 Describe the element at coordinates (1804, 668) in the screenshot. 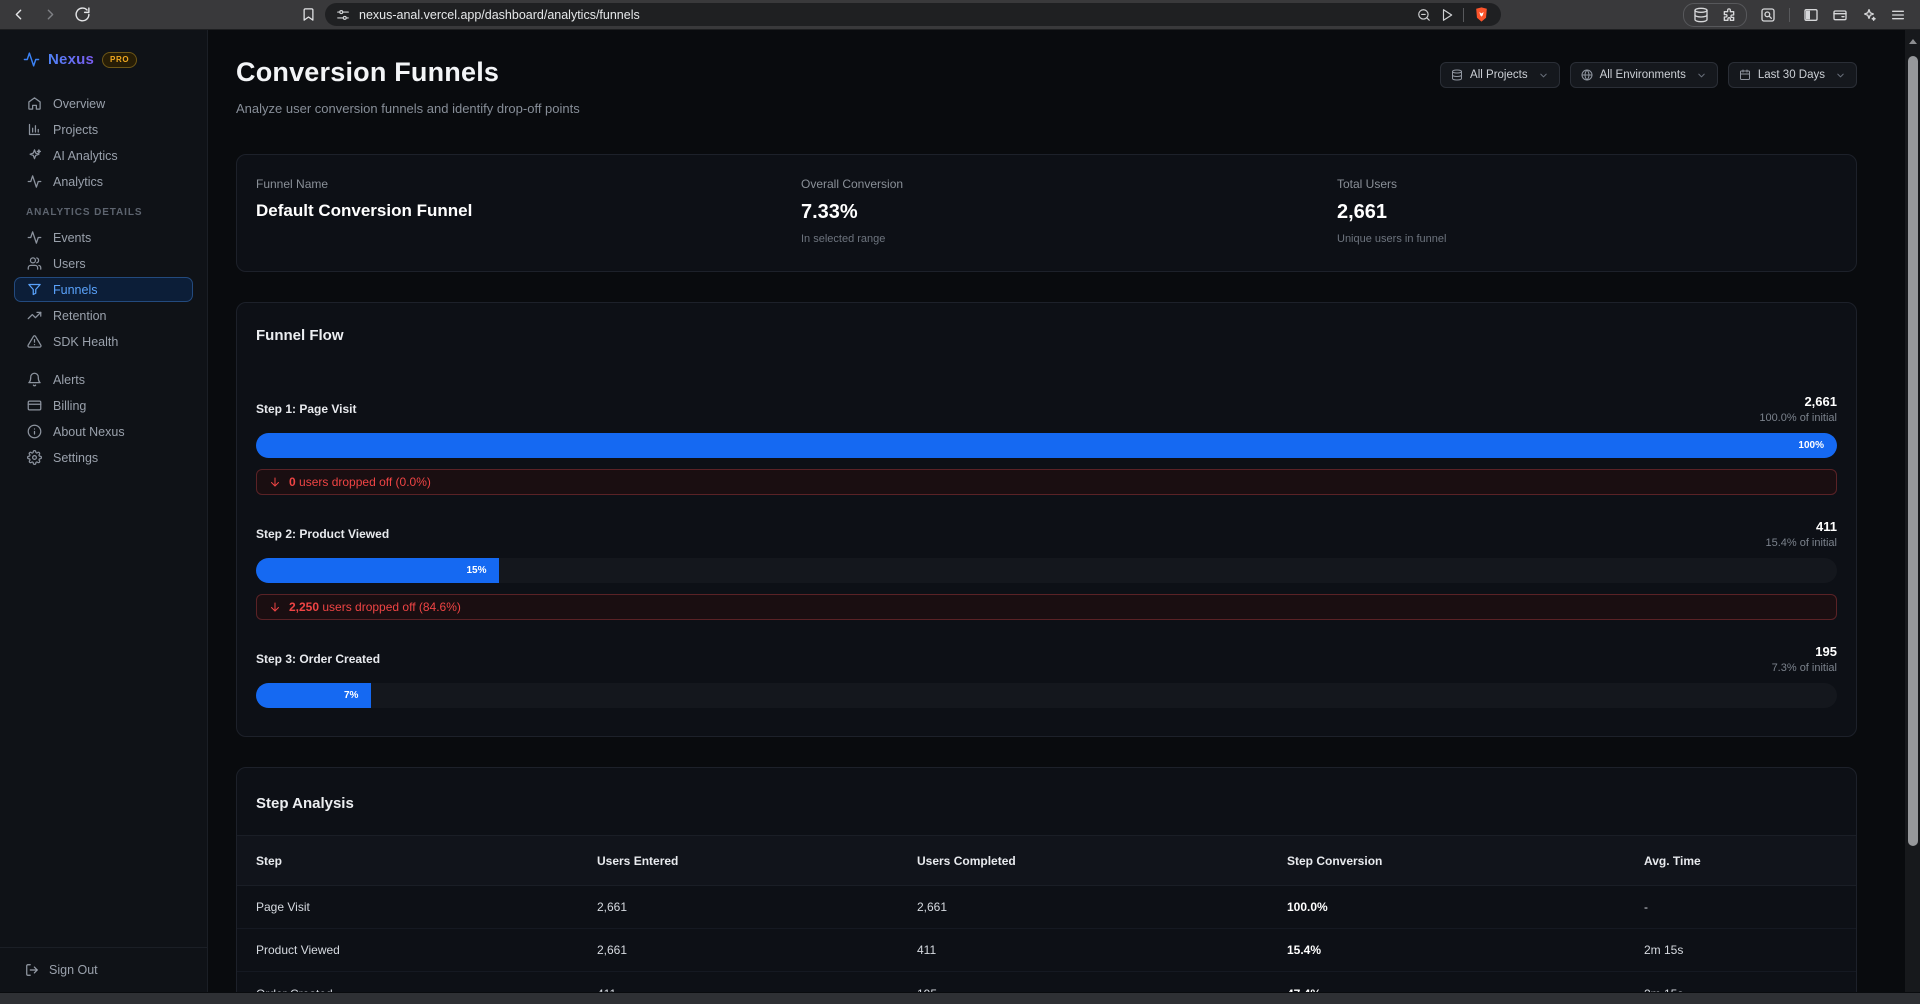

I see `step-of-initial: 7.3% of initial` at that location.